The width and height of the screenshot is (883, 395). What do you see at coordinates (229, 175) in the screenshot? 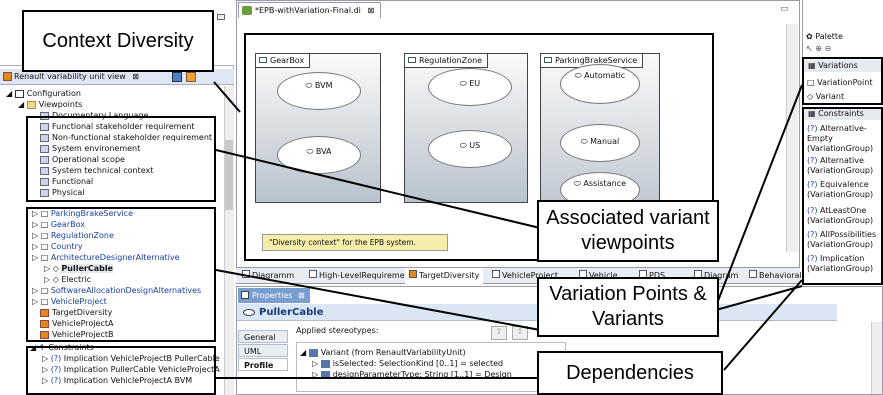
I see `left-scrollbar-thumb` at bounding box center [229, 175].